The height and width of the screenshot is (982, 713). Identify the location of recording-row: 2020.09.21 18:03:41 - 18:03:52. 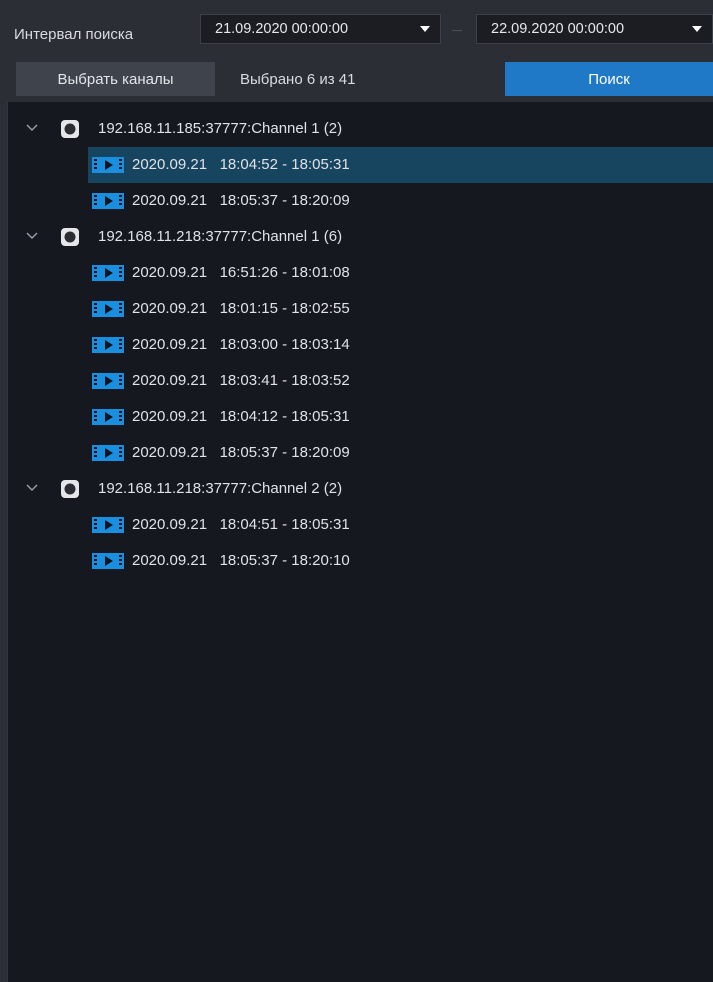
(360, 381).